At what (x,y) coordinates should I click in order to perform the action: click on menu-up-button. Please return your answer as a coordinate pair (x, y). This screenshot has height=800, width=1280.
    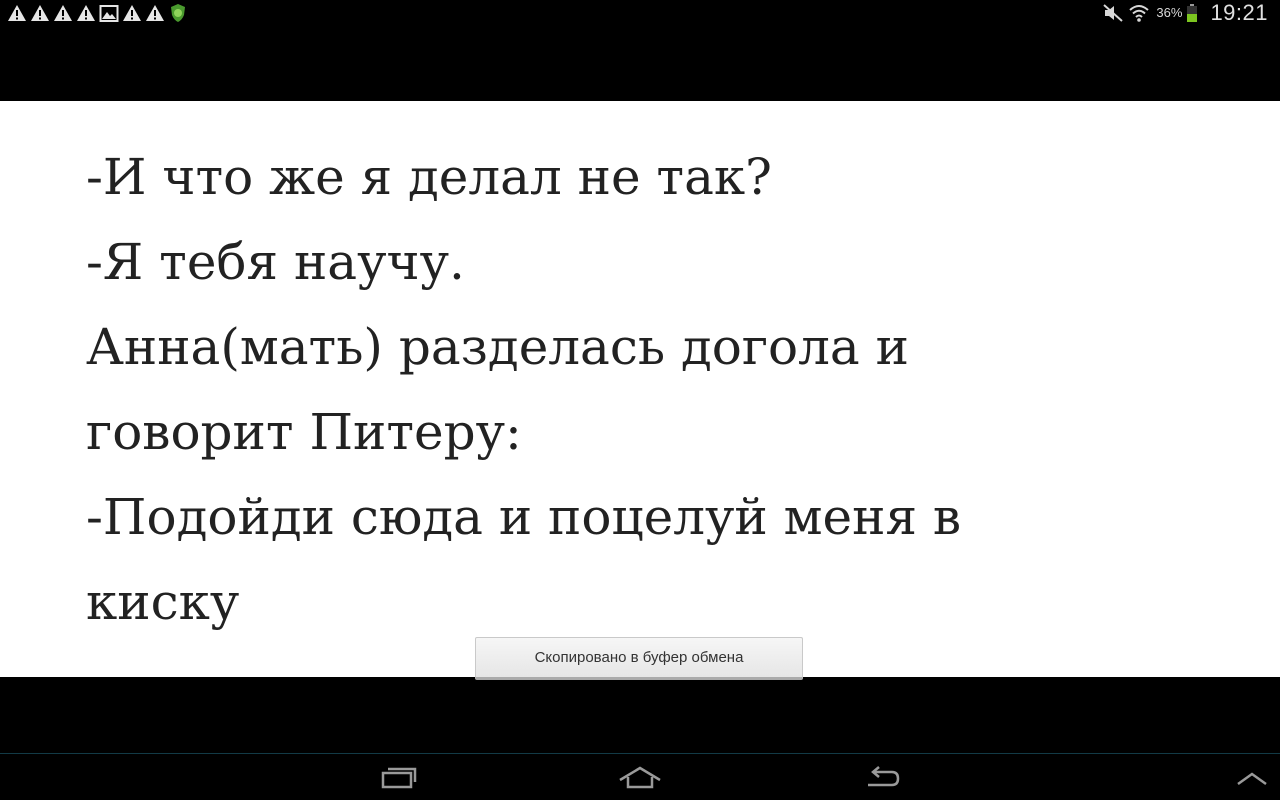
    Looking at the image, I should click on (1251, 778).